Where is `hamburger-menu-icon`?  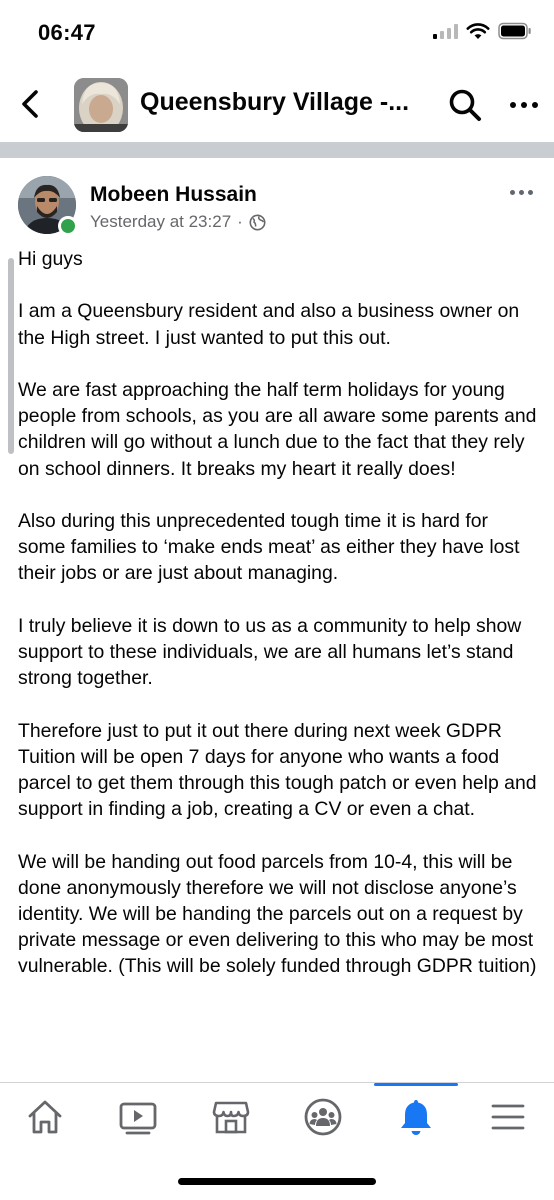 hamburger-menu-icon is located at coordinates (508, 1117).